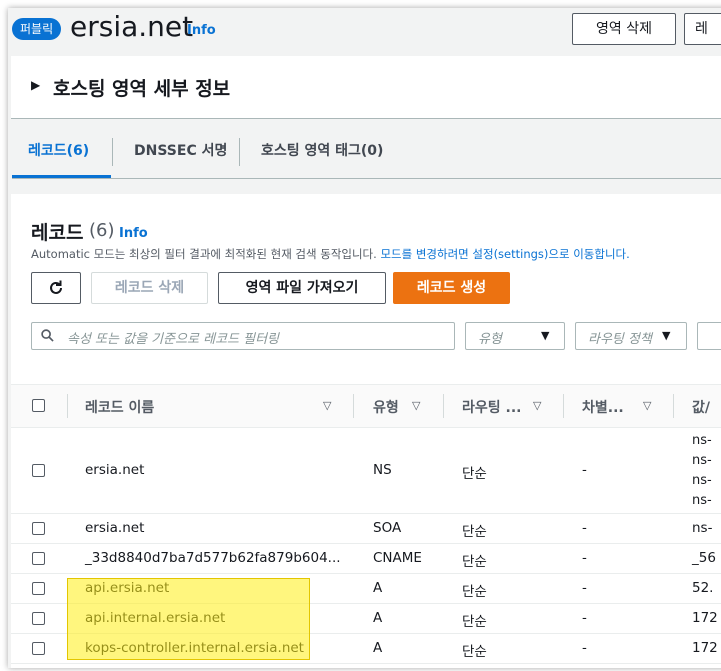 This screenshot has width=721, height=671. What do you see at coordinates (201, 30) in the screenshot?
I see `zone-info-link: Info` at bounding box center [201, 30].